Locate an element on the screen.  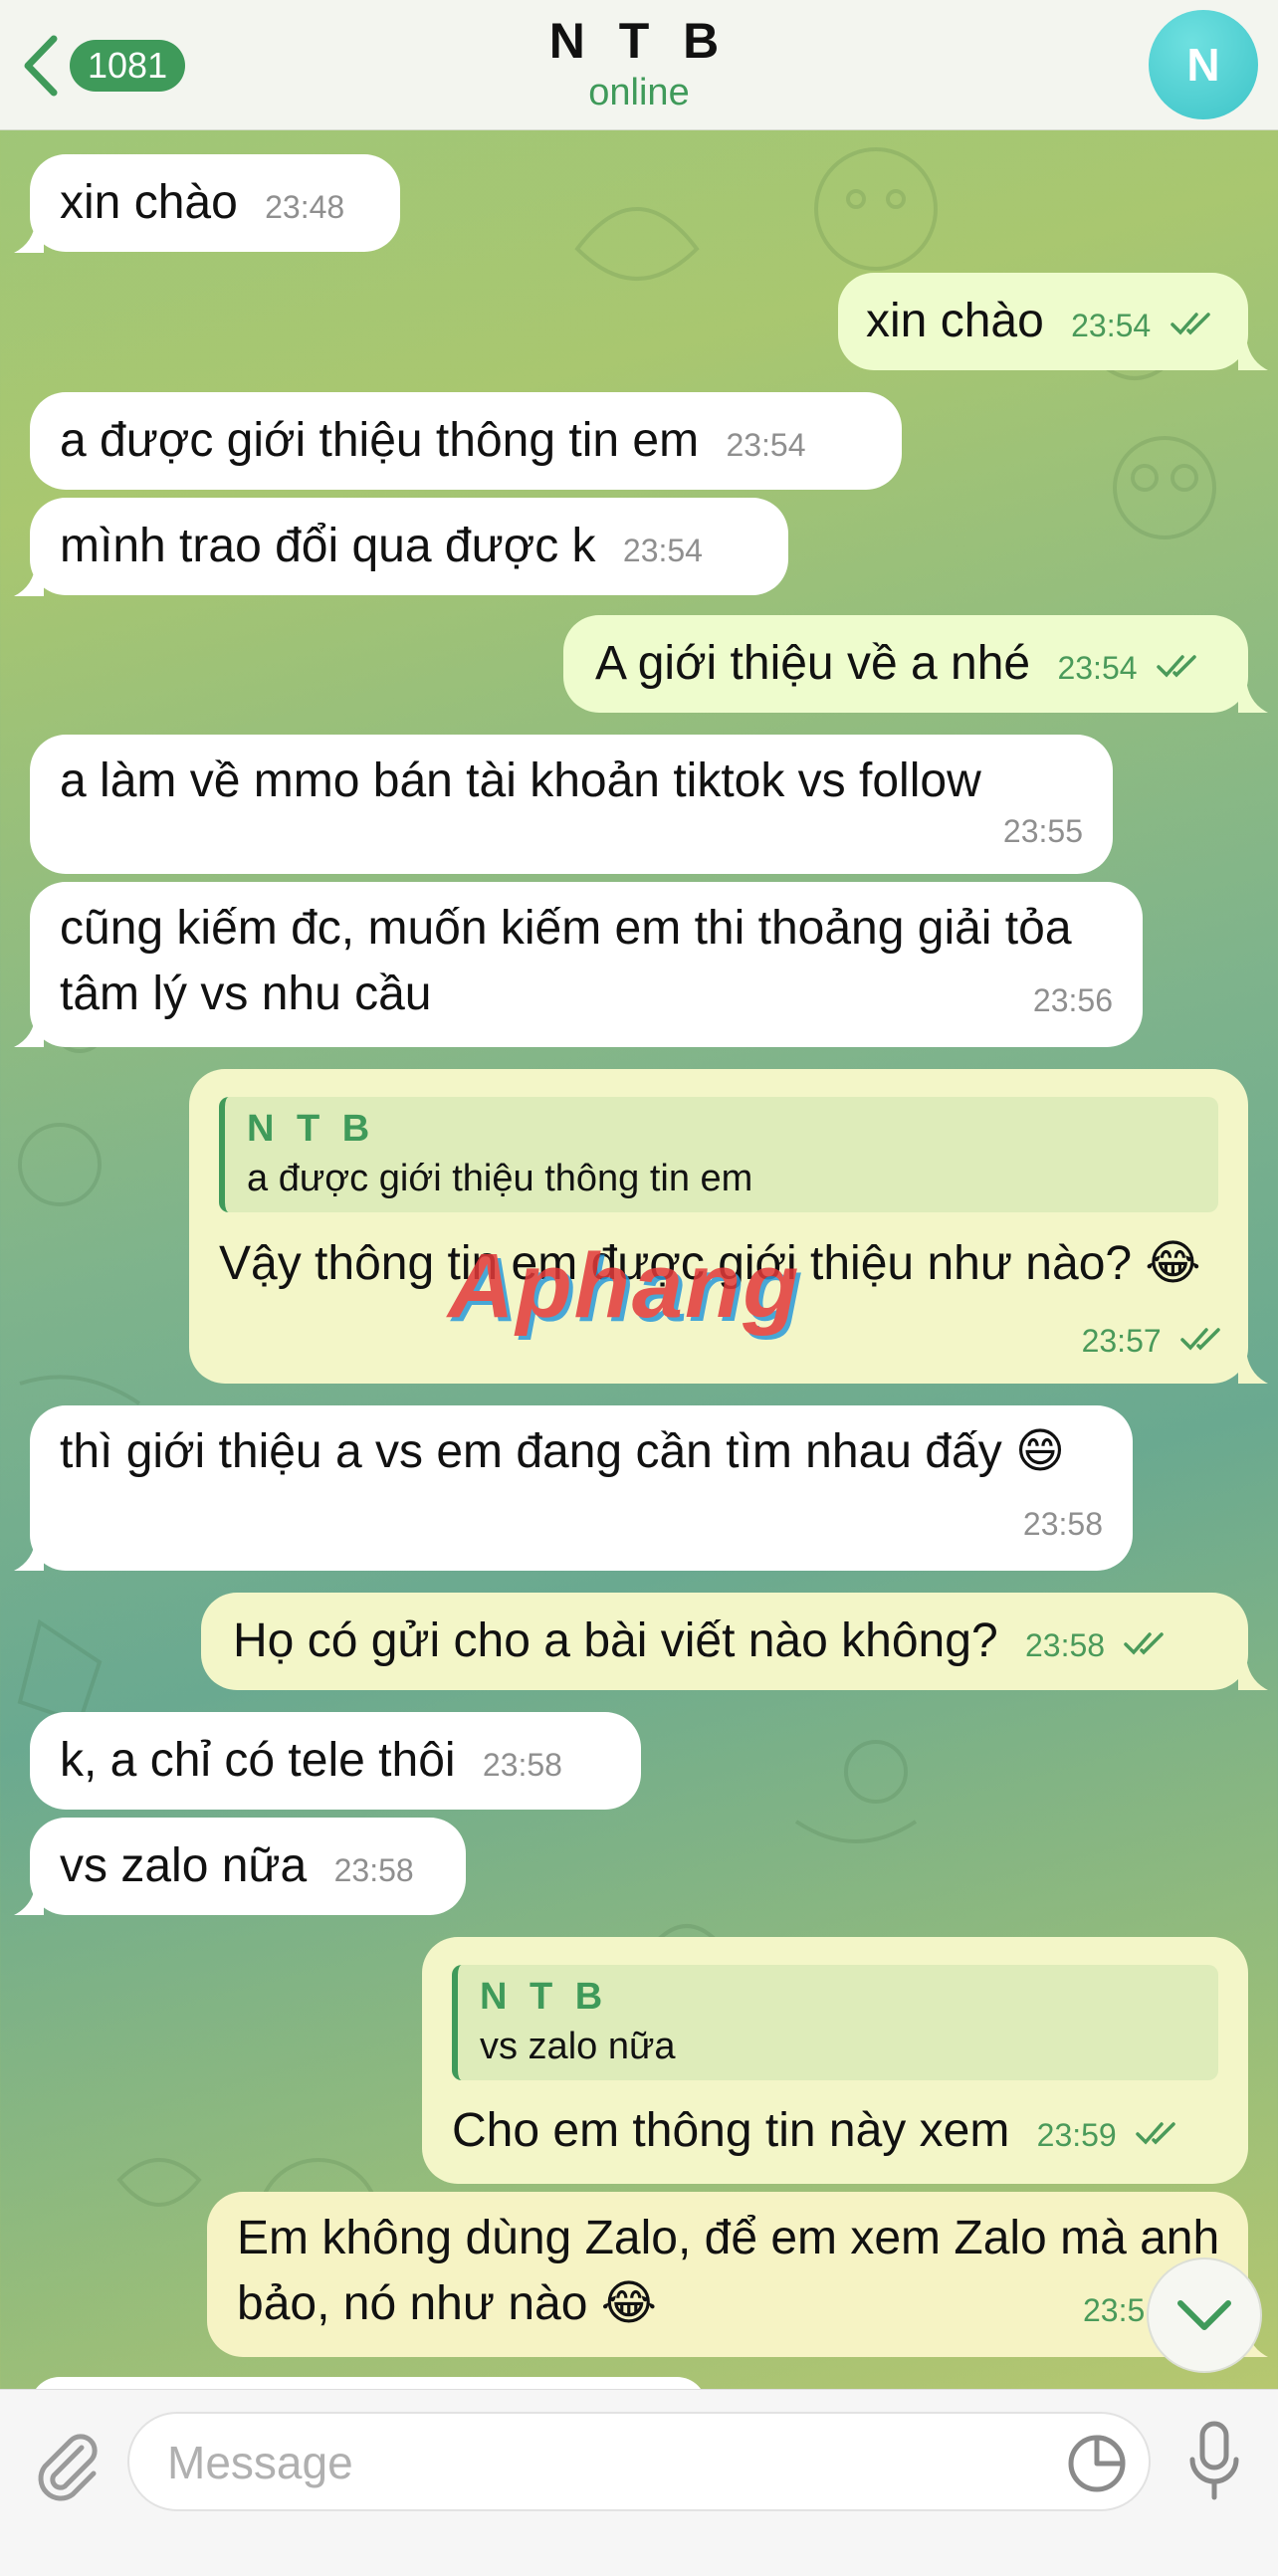
chevron-down-icon is located at coordinates (1204, 2315).